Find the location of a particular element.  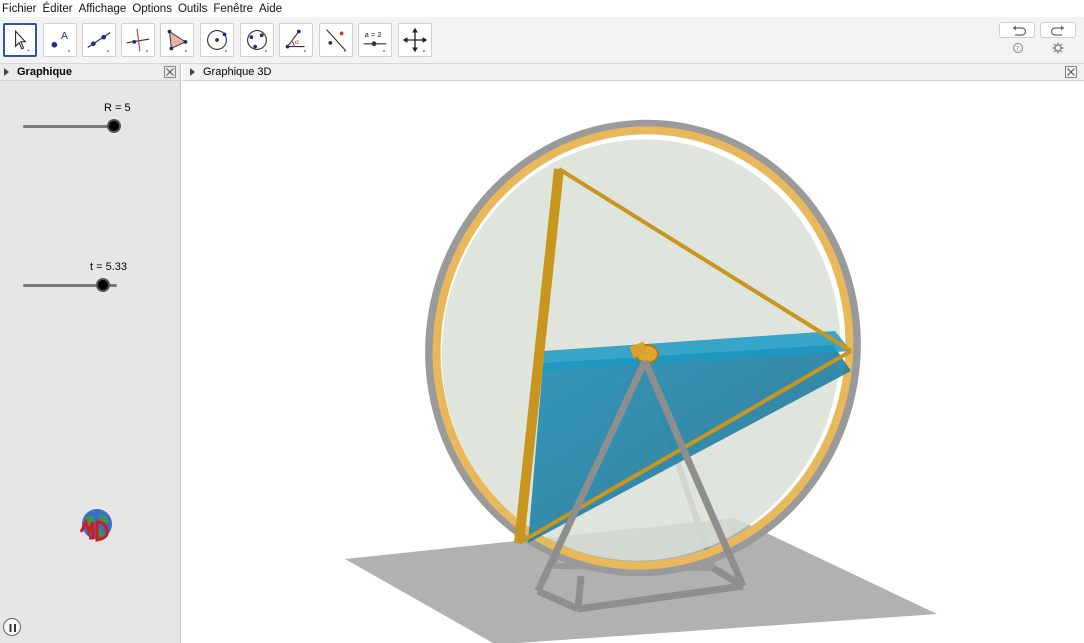

pause-icon is located at coordinates (12, 628).